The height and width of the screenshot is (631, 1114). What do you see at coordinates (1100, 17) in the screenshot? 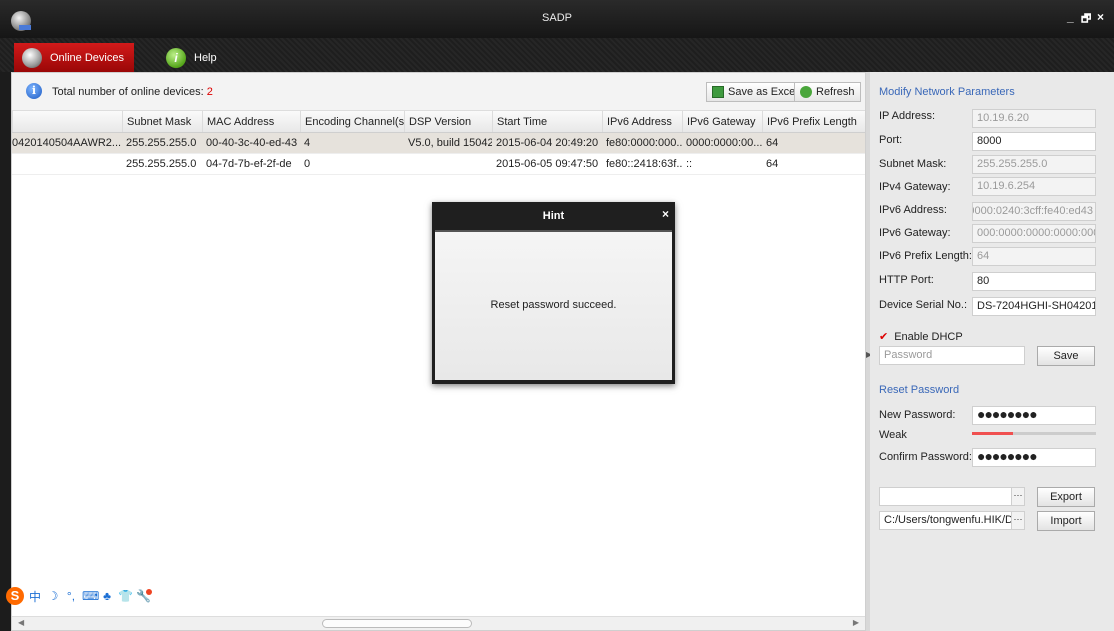
I see `close-button: ×` at bounding box center [1100, 17].